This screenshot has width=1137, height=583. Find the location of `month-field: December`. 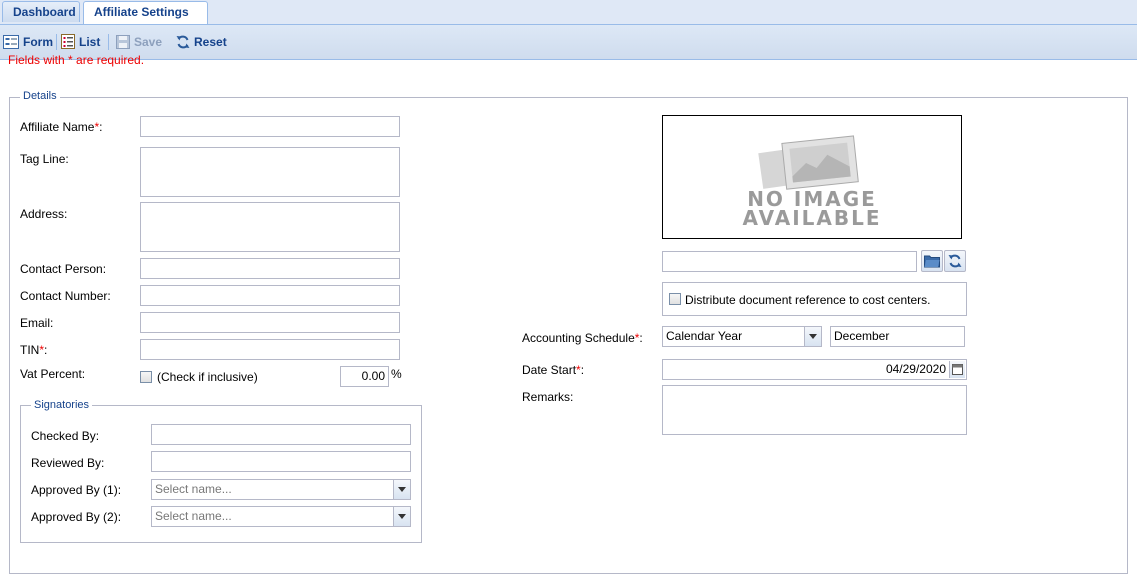

month-field: December is located at coordinates (897, 336).